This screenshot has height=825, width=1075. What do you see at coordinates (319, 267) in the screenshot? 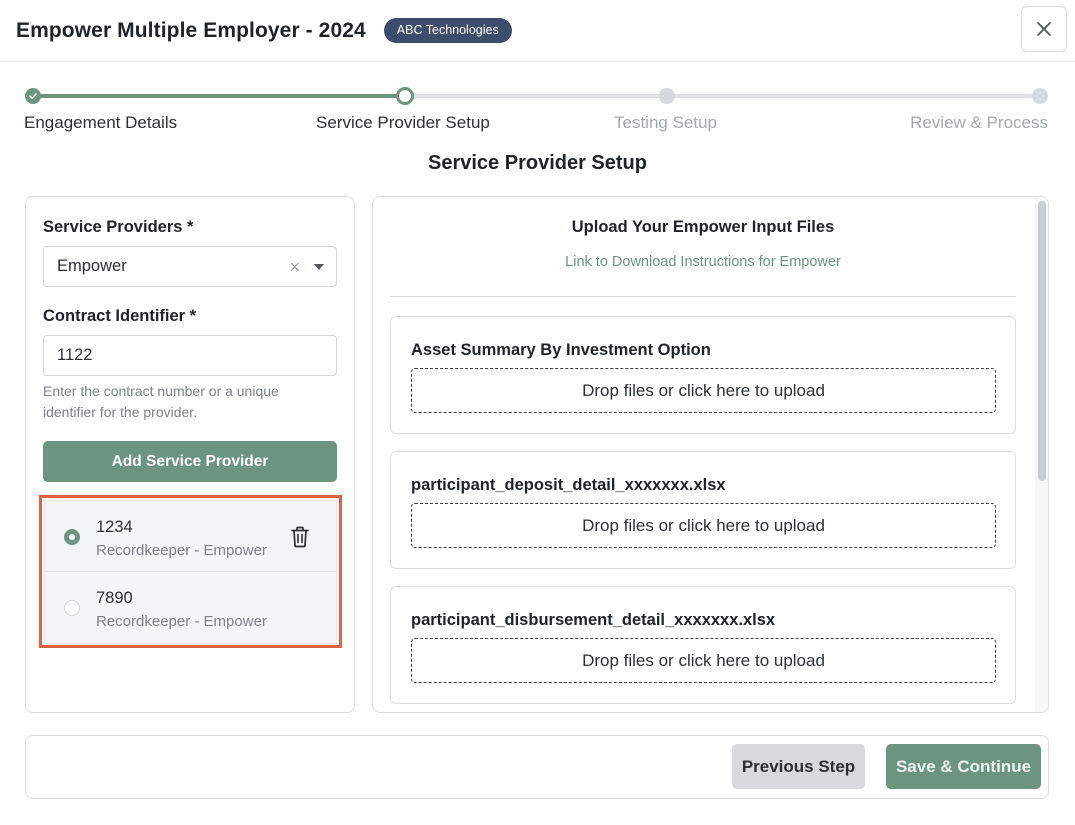
I see `chevron-down-icon` at bounding box center [319, 267].